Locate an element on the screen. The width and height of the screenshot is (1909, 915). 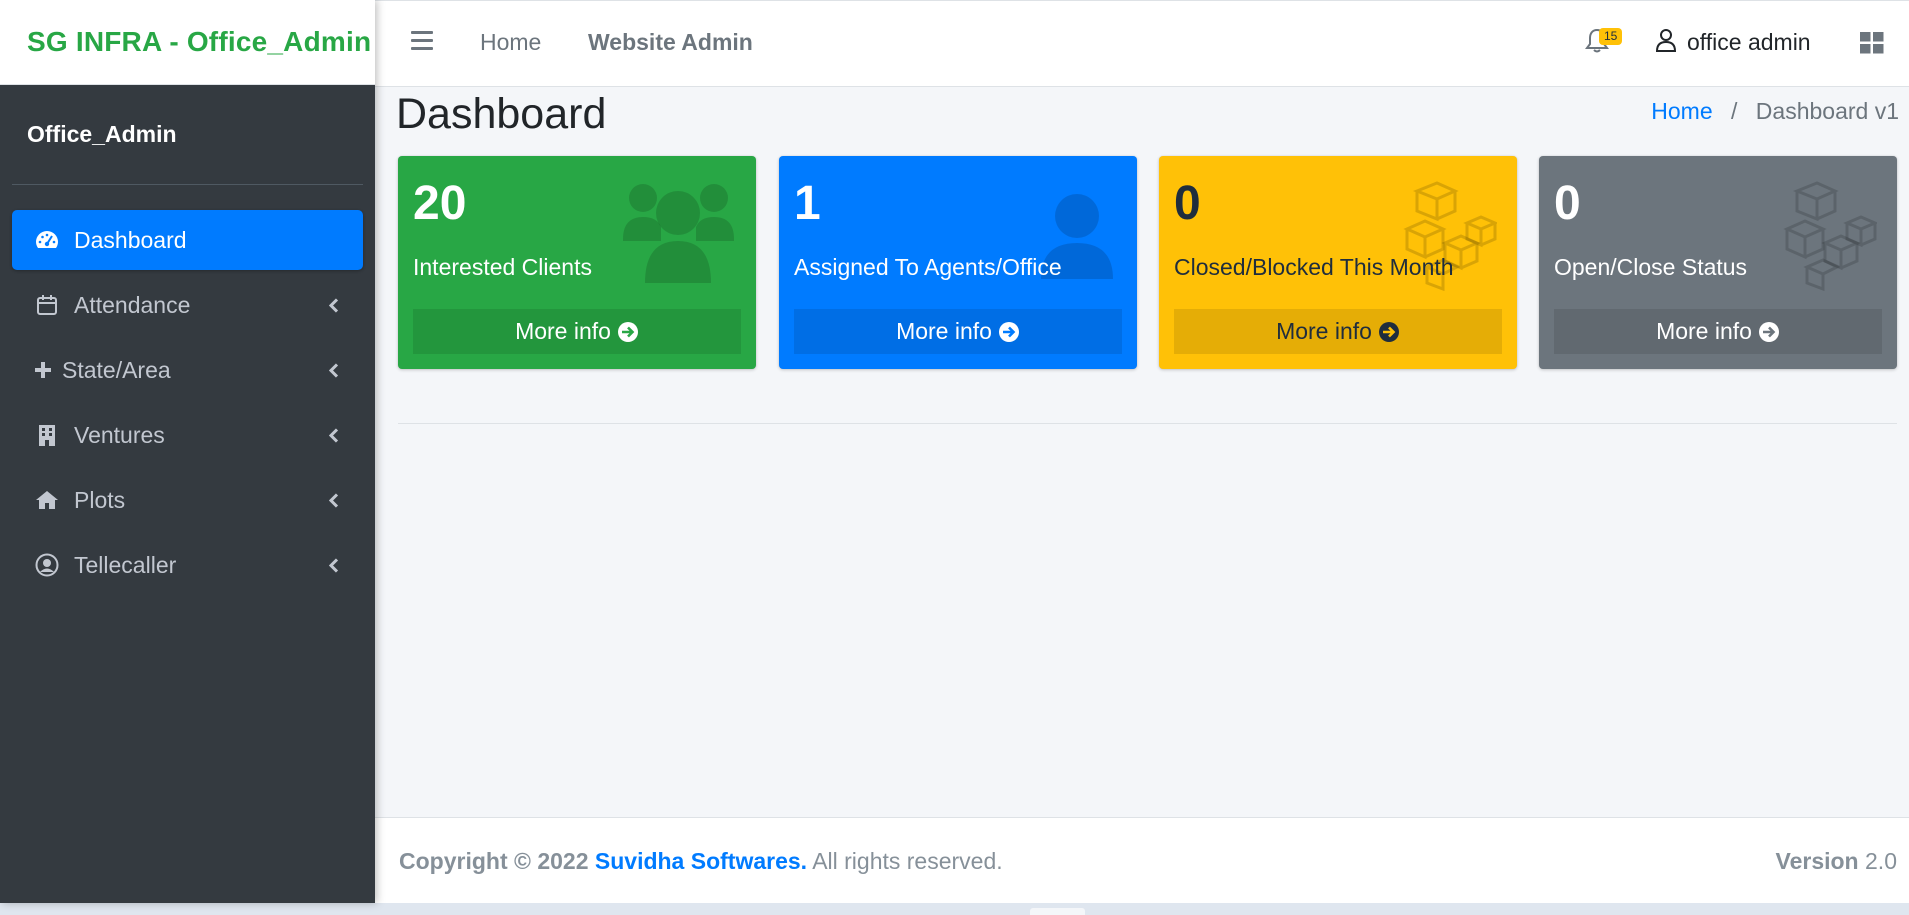
stat-box-interested-clients: 20 Interested Clients More info is located at coordinates (577, 262).